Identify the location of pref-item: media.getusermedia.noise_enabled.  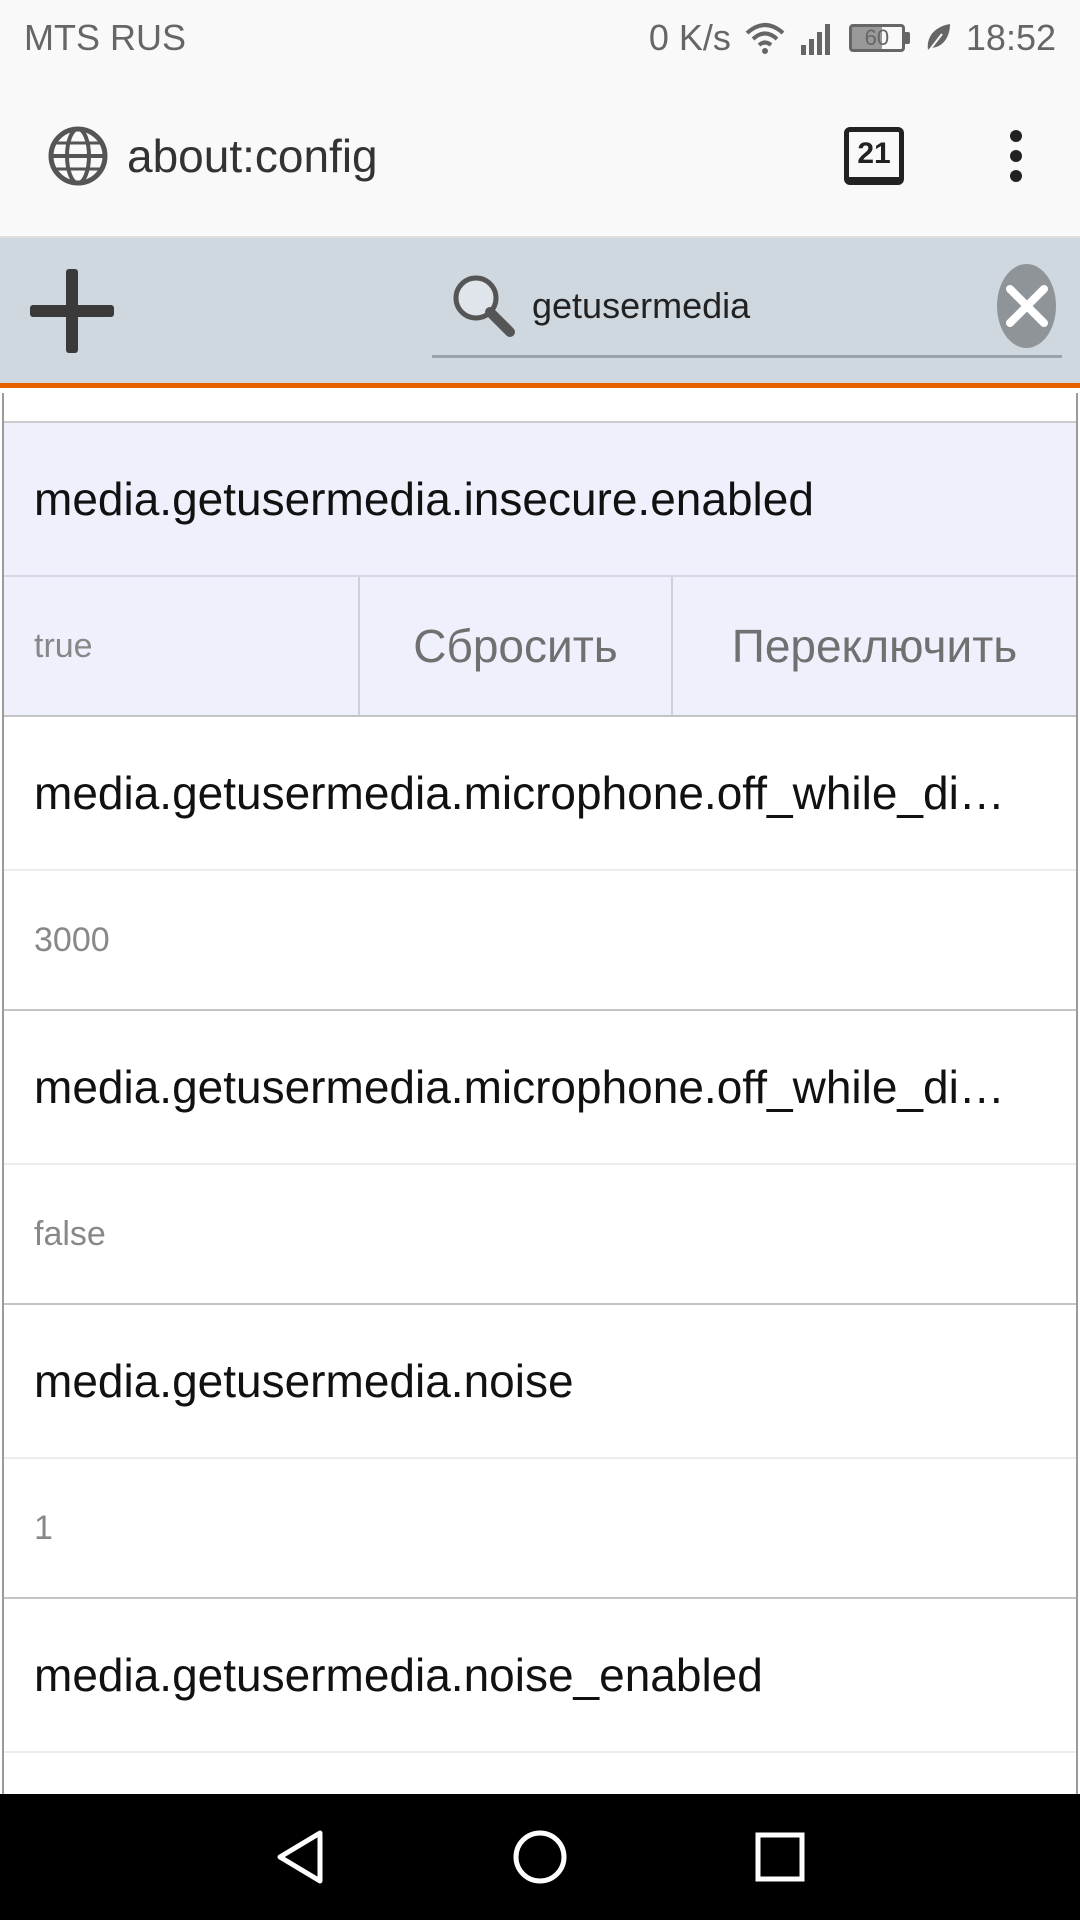
(540, 1696).